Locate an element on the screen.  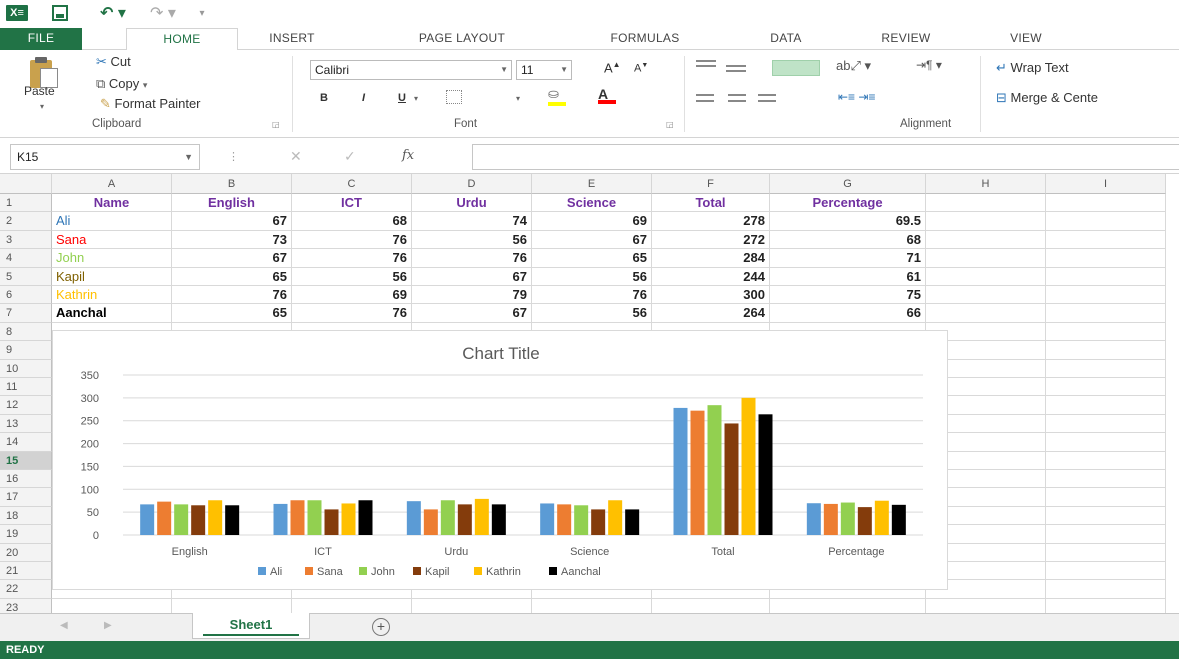
cell-e3: 67 is located at coordinates (592, 240).